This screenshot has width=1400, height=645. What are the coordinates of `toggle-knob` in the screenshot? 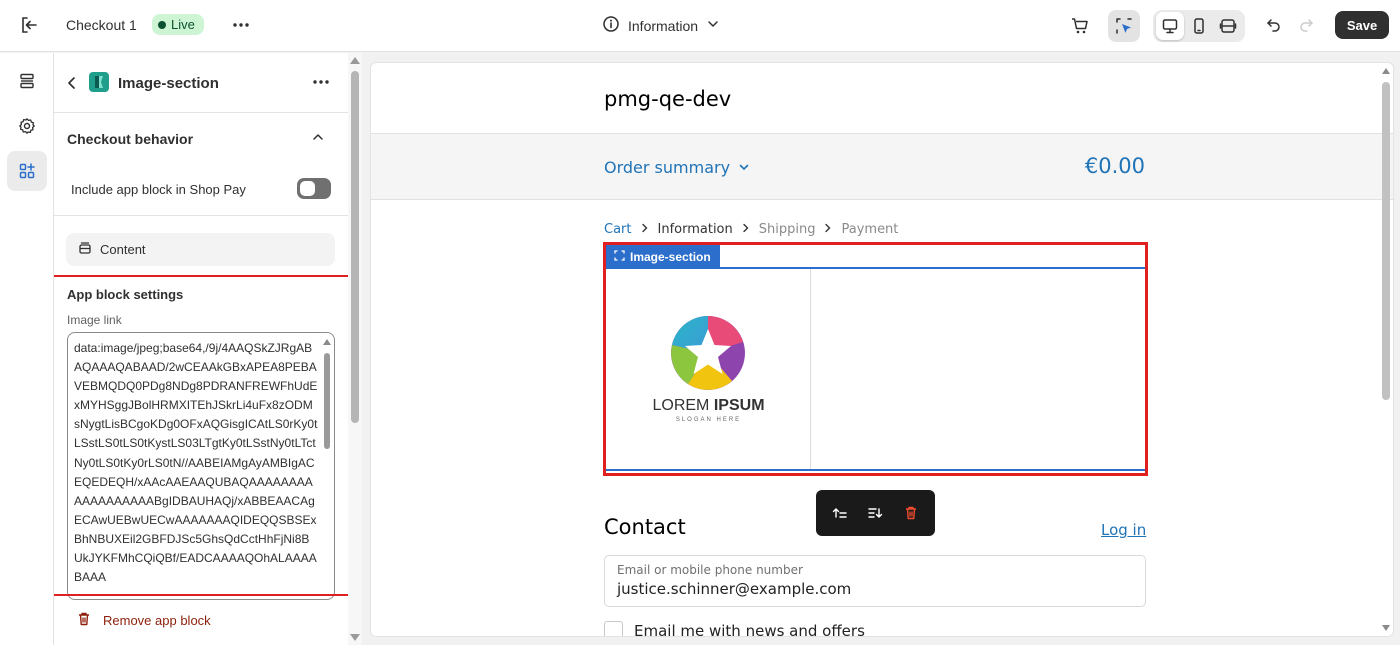 It's located at (307, 188).